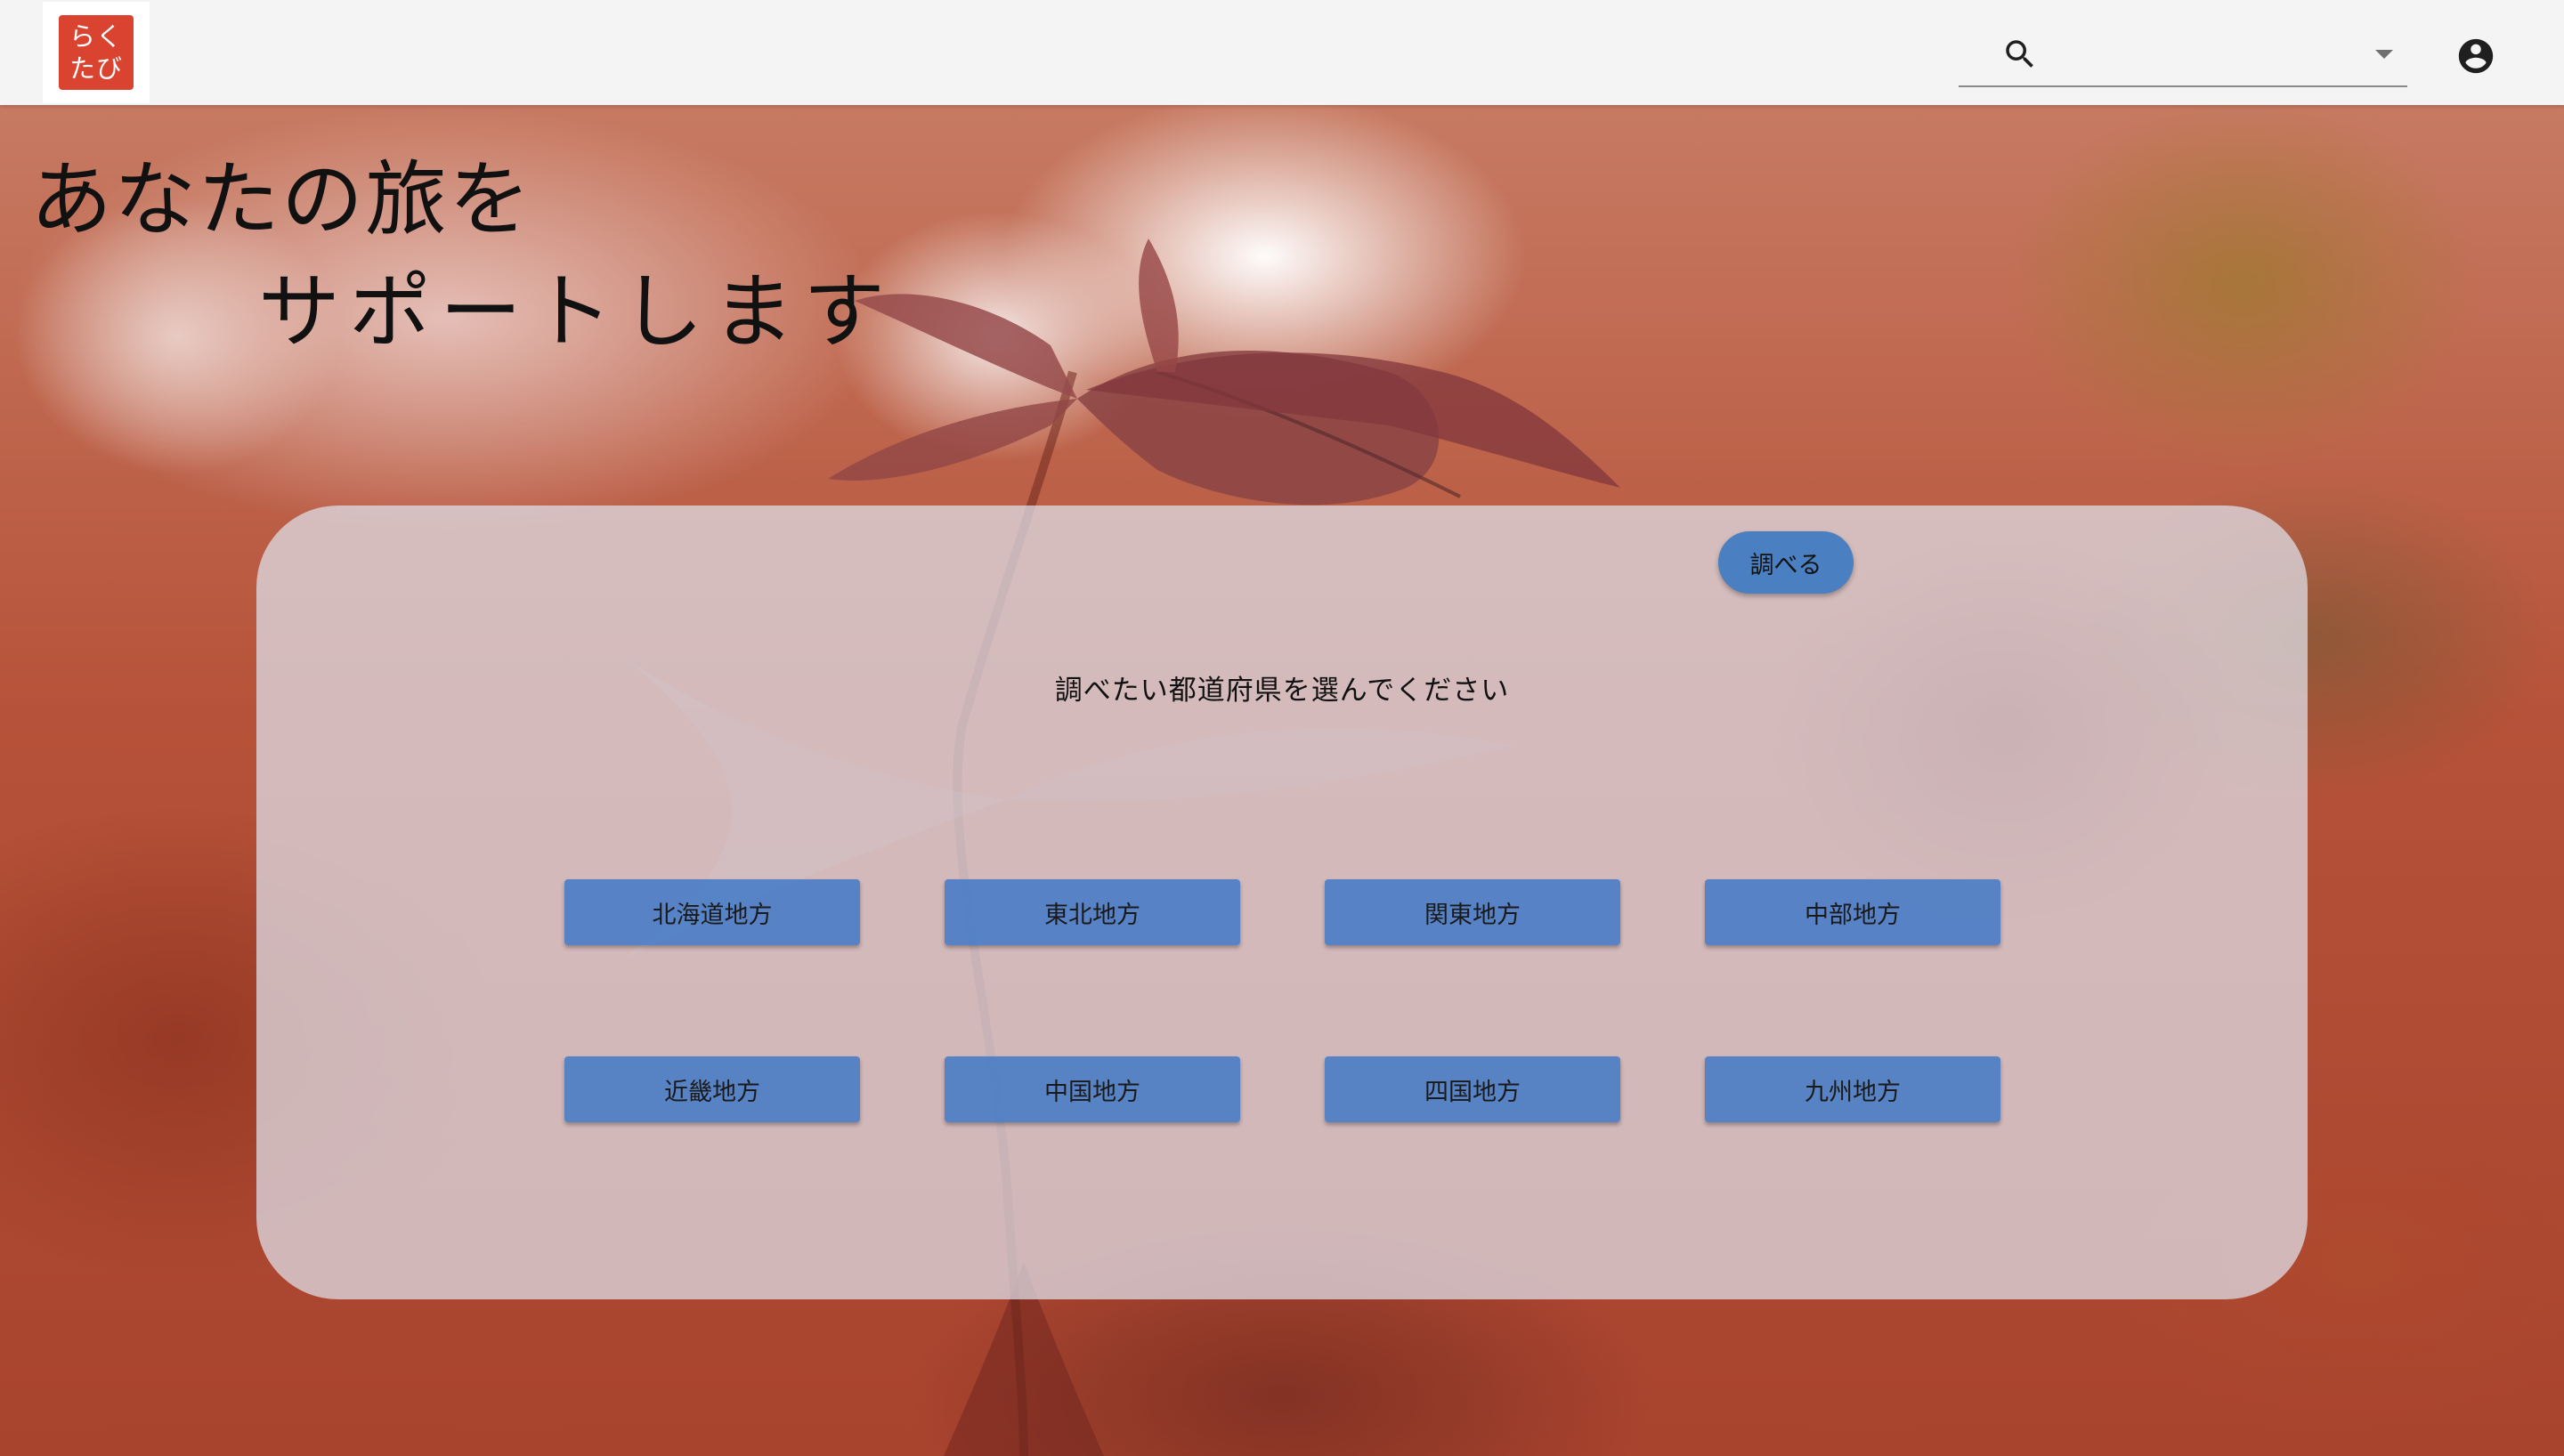 The width and height of the screenshot is (2564, 1456). What do you see at coordinates (1472, 912) in the screenshot?
I see `region-button-kanto: 関東地方` at bounding box center [1472, 912].